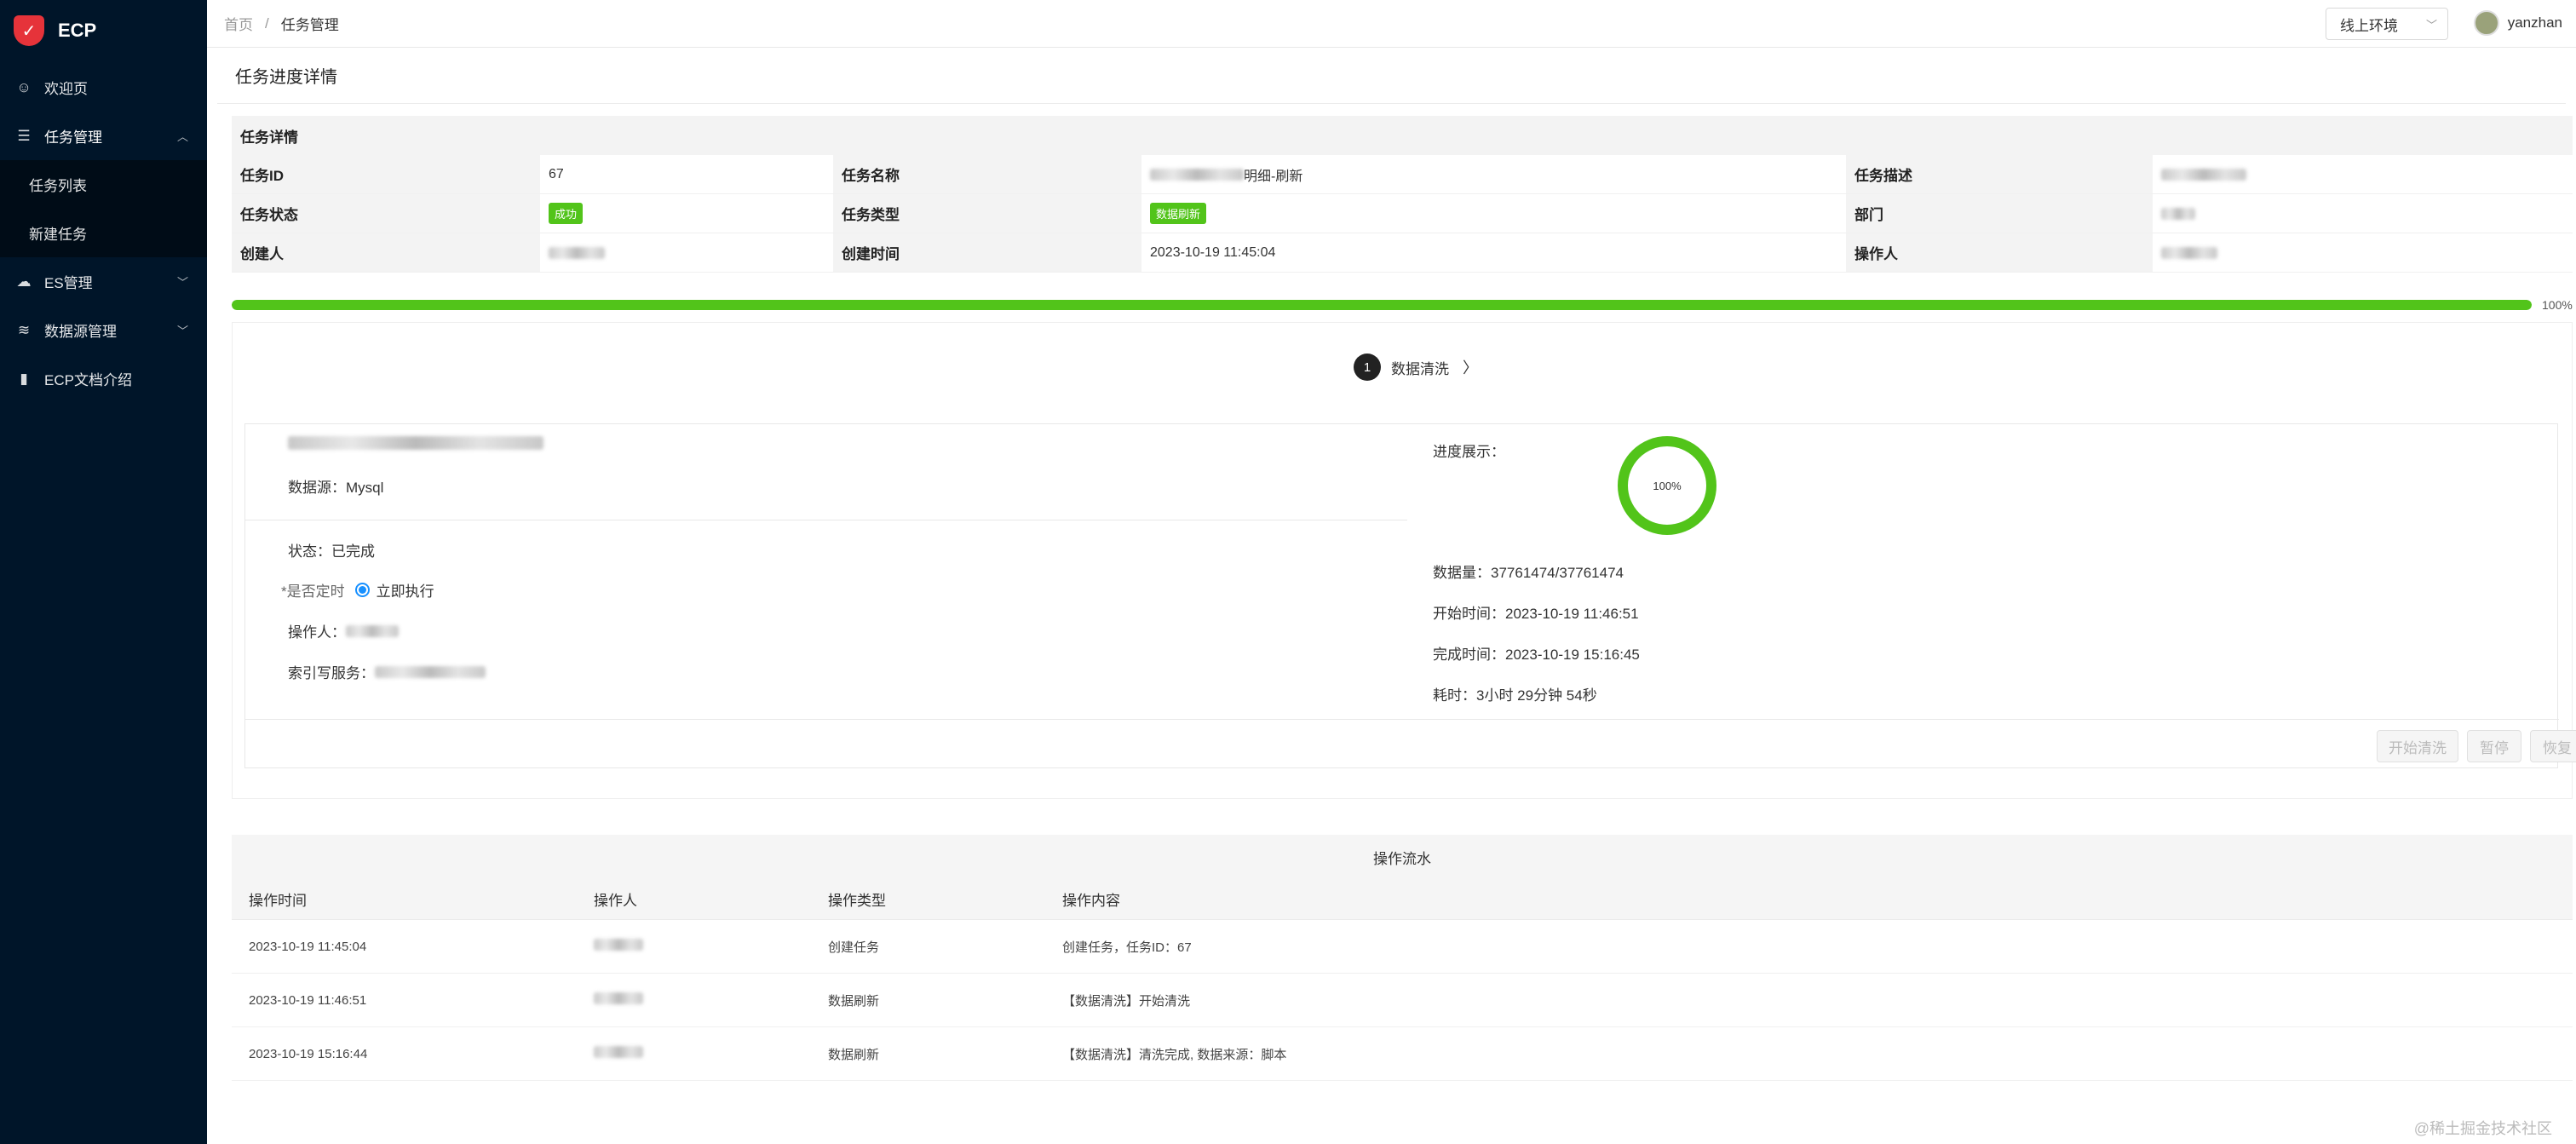 The height and width of the screenshot is (1144, 2576). What do you see at coordinates (1410, 743) in the screenshot?
I see `task-card-actions: 开始清洗 暂停 恢复` at bounding box center [1410, 743].